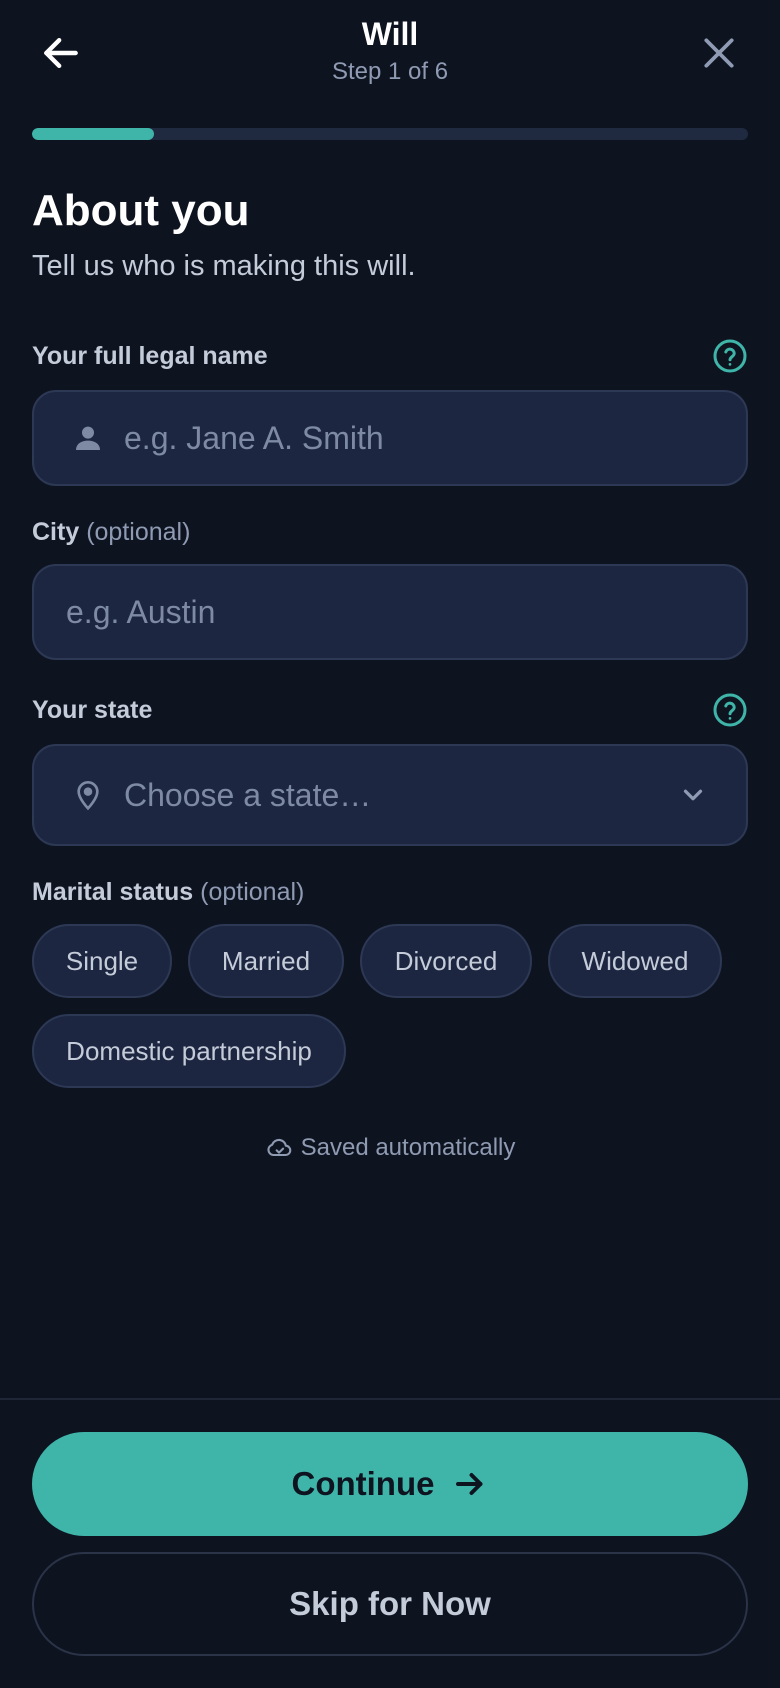  I want to click on continue-button: Continue, so click(390, 1484).